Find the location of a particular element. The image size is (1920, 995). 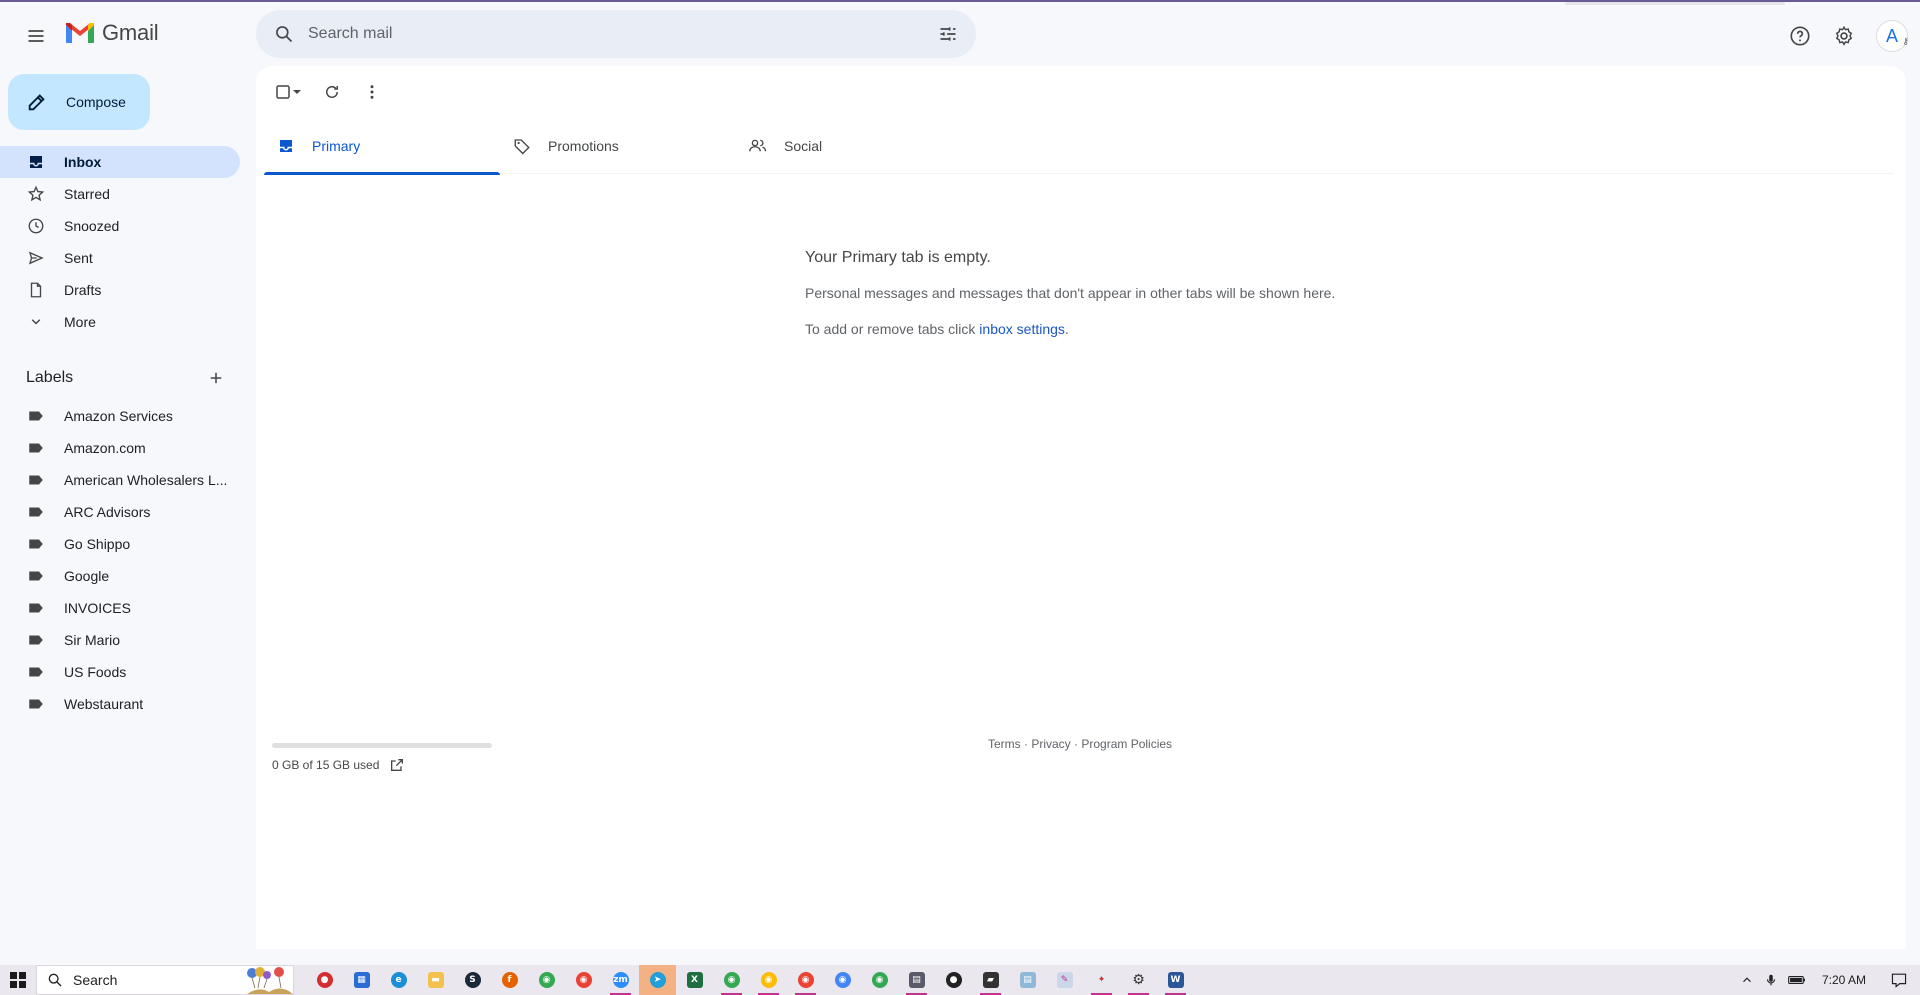

open-in-new-icon is located at coordinates (397, 765).